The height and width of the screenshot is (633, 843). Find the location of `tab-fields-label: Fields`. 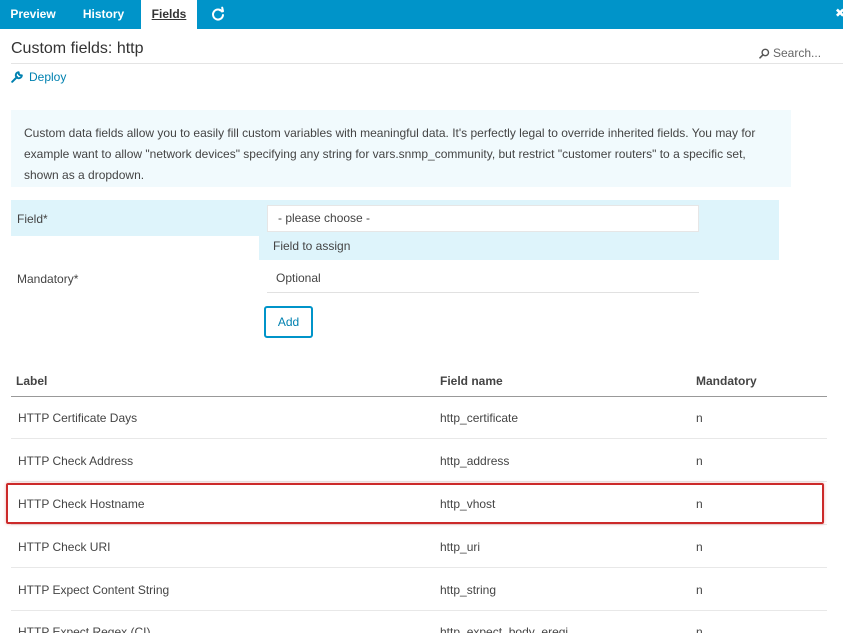

tab-fields-label: Fields is located at coordinates (169, 14).